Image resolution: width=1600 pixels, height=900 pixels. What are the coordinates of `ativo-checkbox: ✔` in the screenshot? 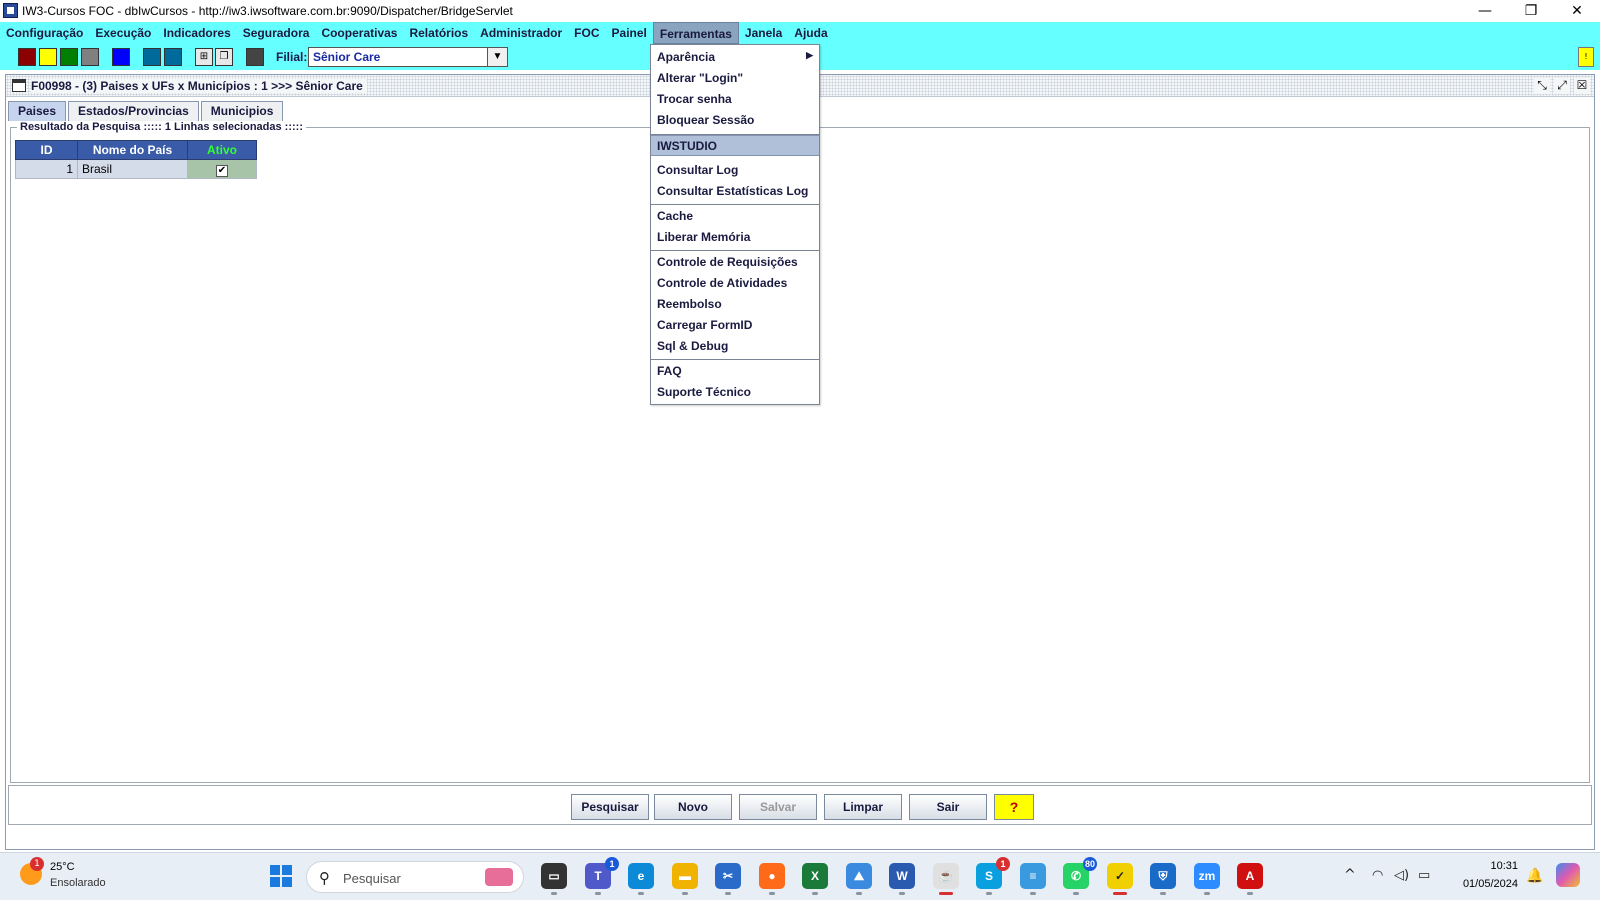 It's located at (222, 170).